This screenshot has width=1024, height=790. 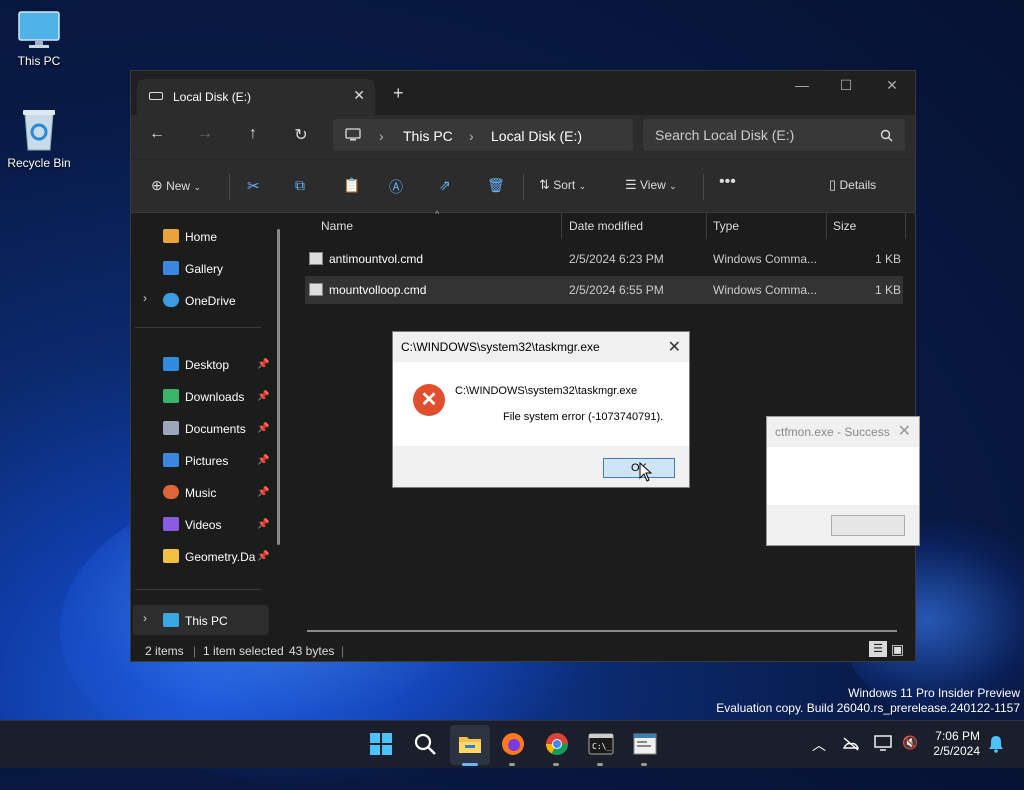 I want to click on breadcrumb-this-pc: This PC, so click(x=428, y=136).